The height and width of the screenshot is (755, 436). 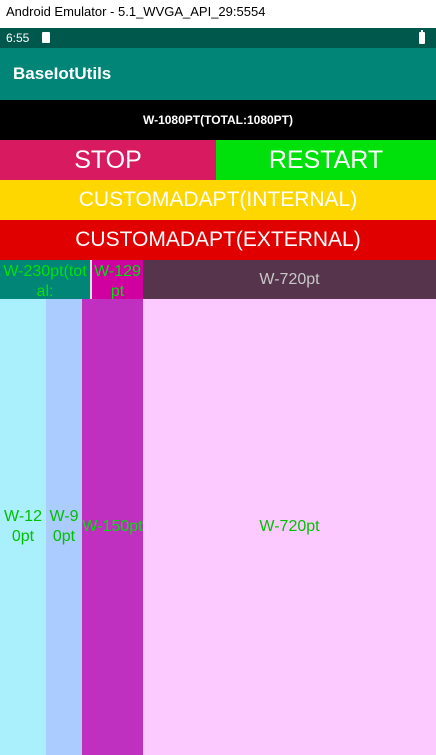 I want to click on sd-card-icon, so click(x=46, y=37).